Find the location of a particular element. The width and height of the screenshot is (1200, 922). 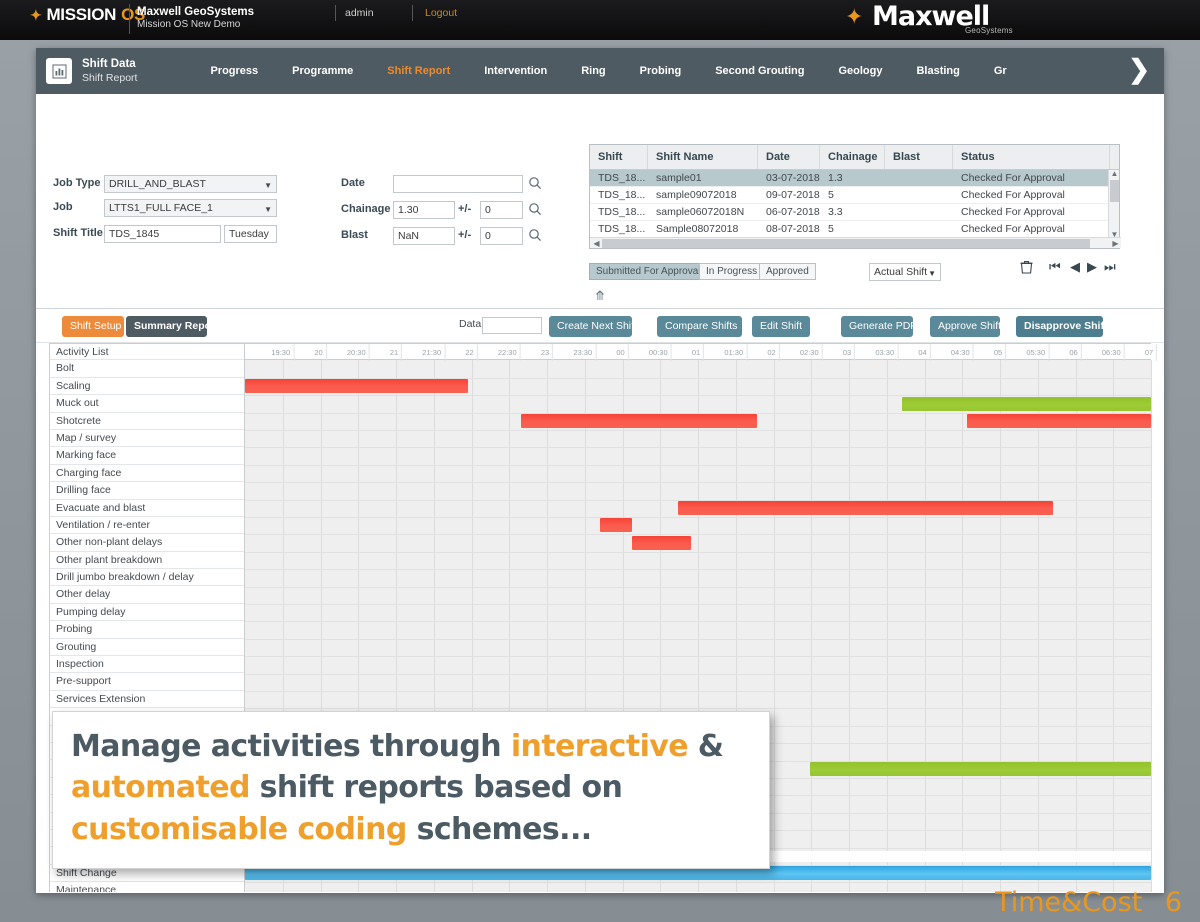

activity-row-label: Other non-plant delays is located at coordinates (146, 543).